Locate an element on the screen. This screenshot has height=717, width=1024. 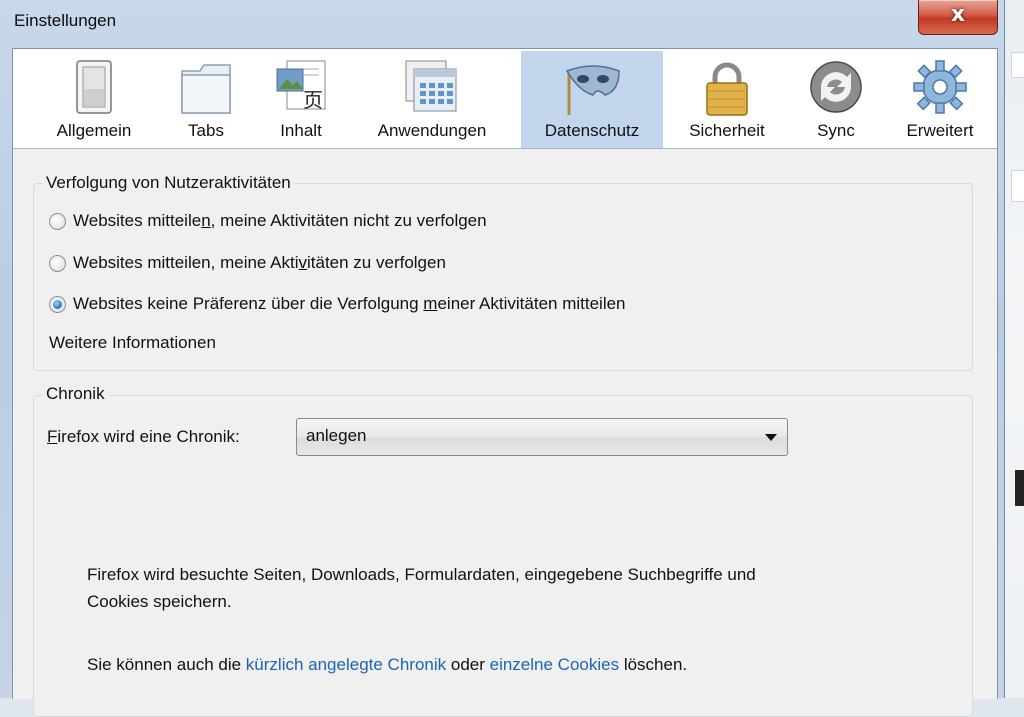
close-button: x is located at coordinates (958, 17).